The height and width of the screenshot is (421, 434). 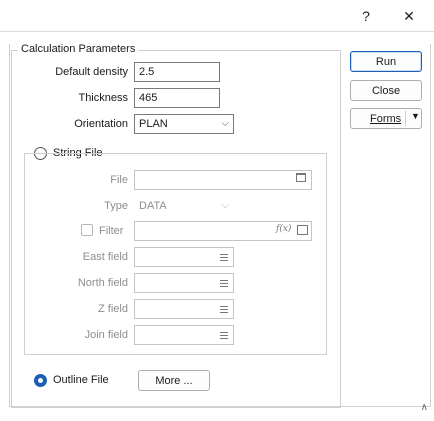 I want to click on z-field-input, so click(x=184, y=309).